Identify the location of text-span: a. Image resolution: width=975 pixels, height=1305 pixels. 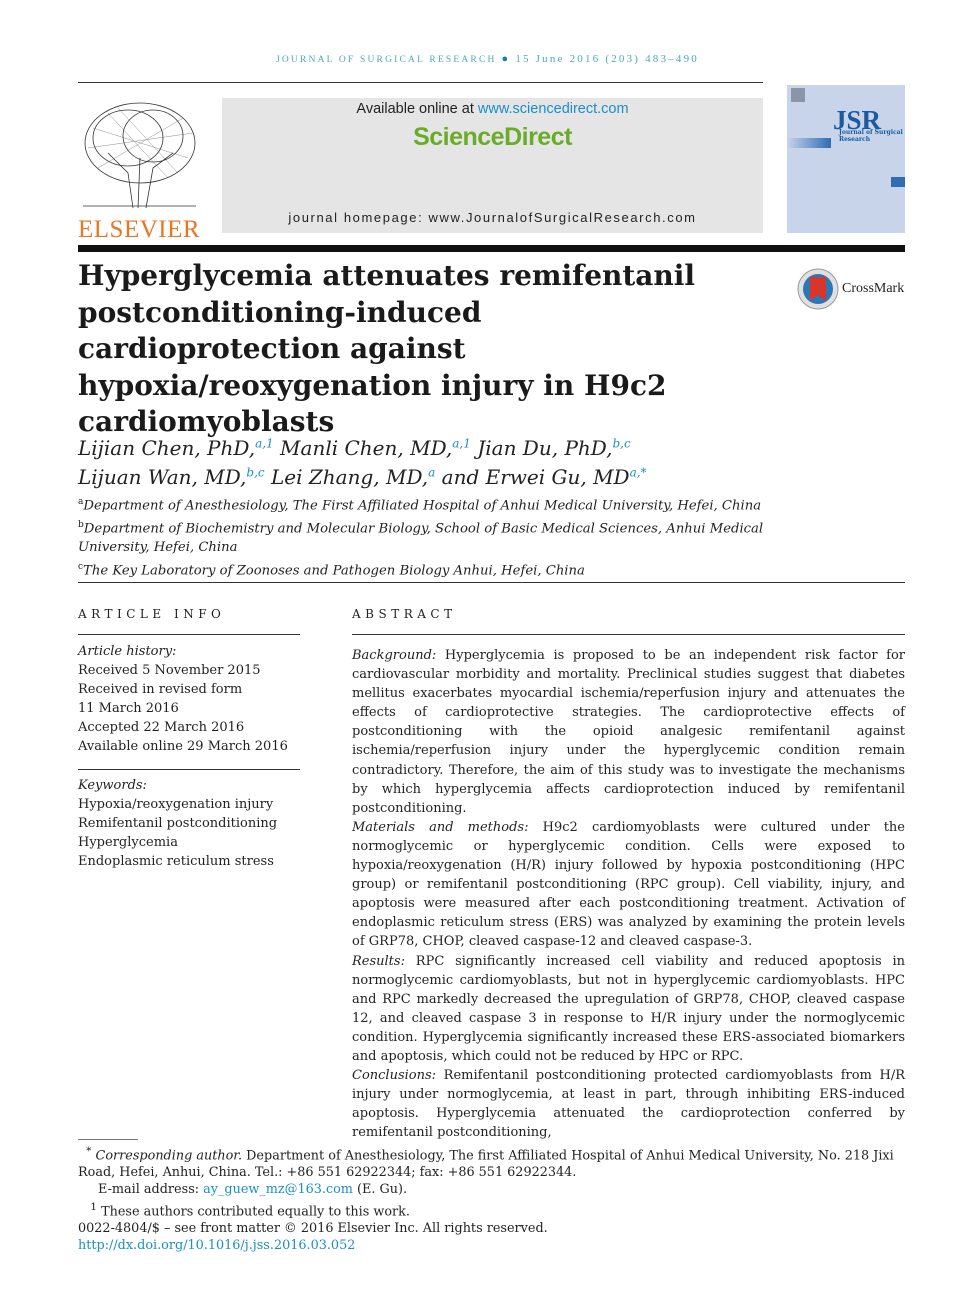
(432, 472).